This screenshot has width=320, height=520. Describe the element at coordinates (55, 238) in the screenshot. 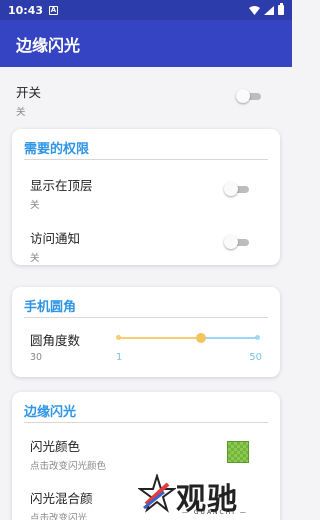

I see `permission-label: 访问通知` at that location.